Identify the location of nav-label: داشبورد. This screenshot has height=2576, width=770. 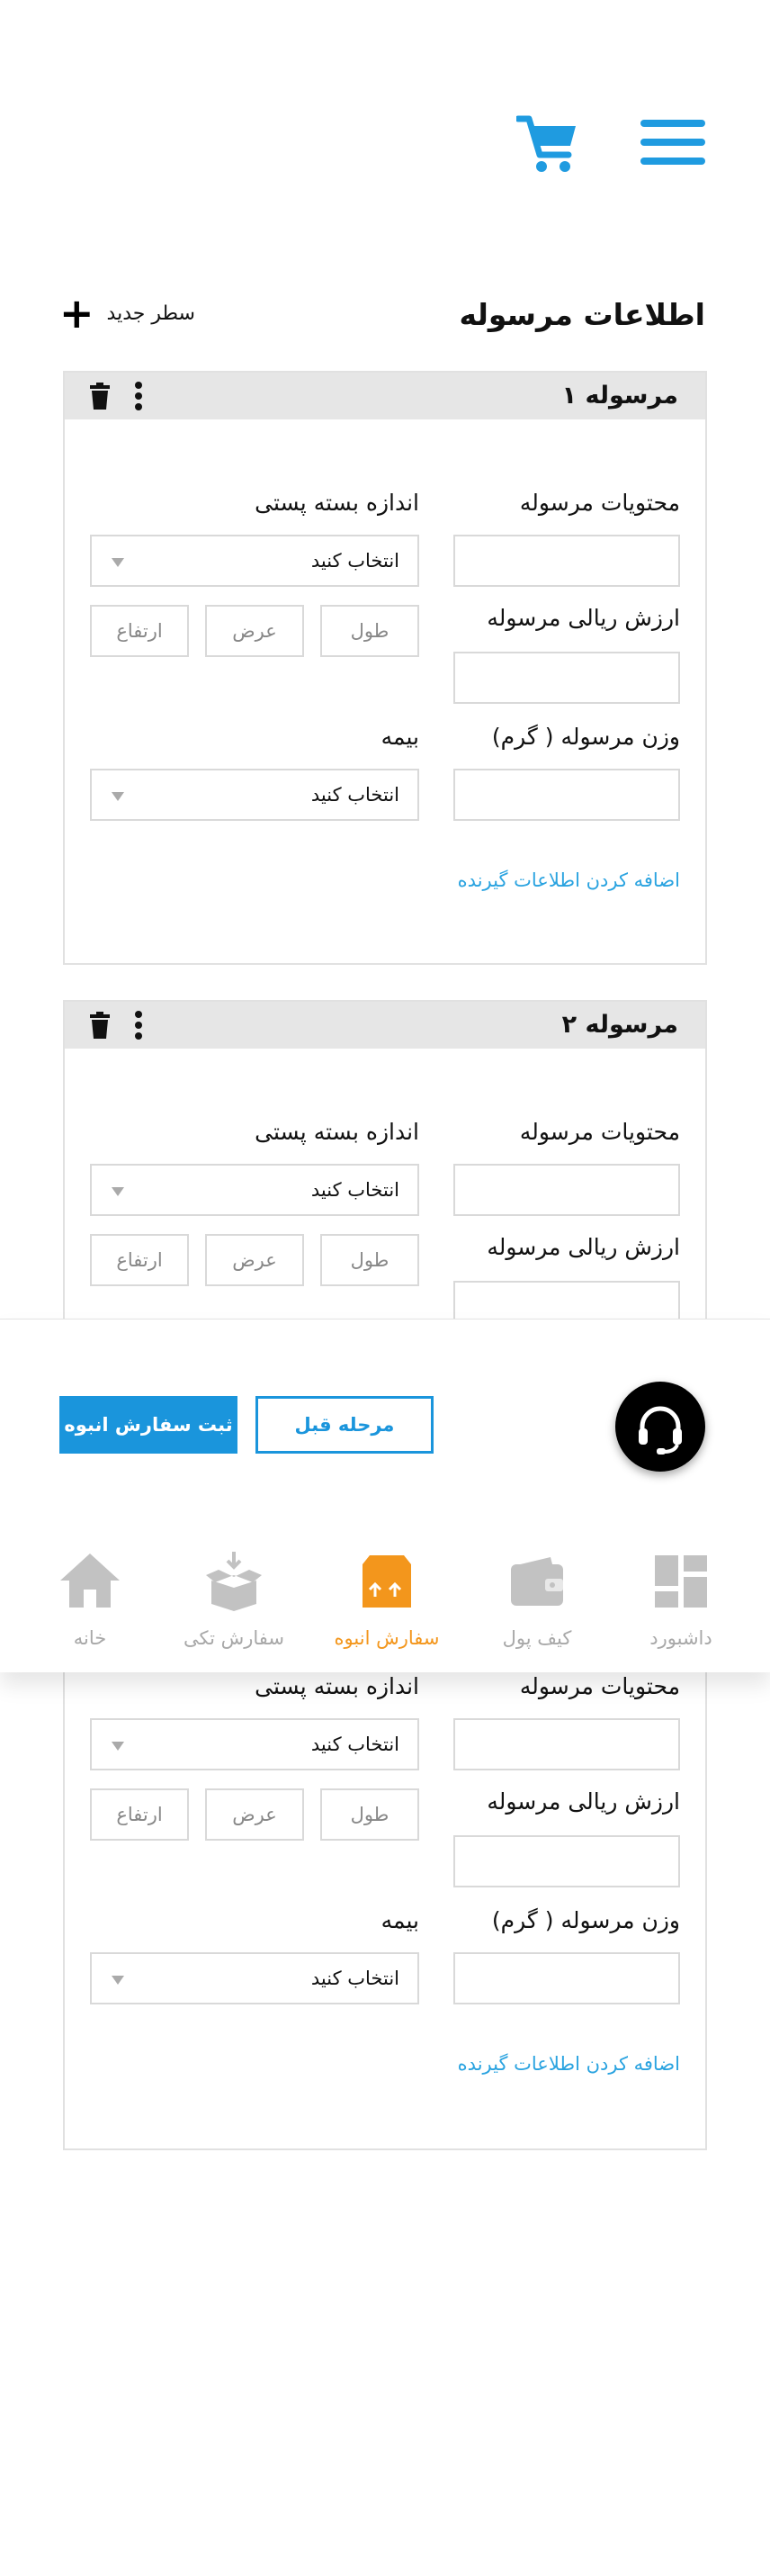
(680, 1638).